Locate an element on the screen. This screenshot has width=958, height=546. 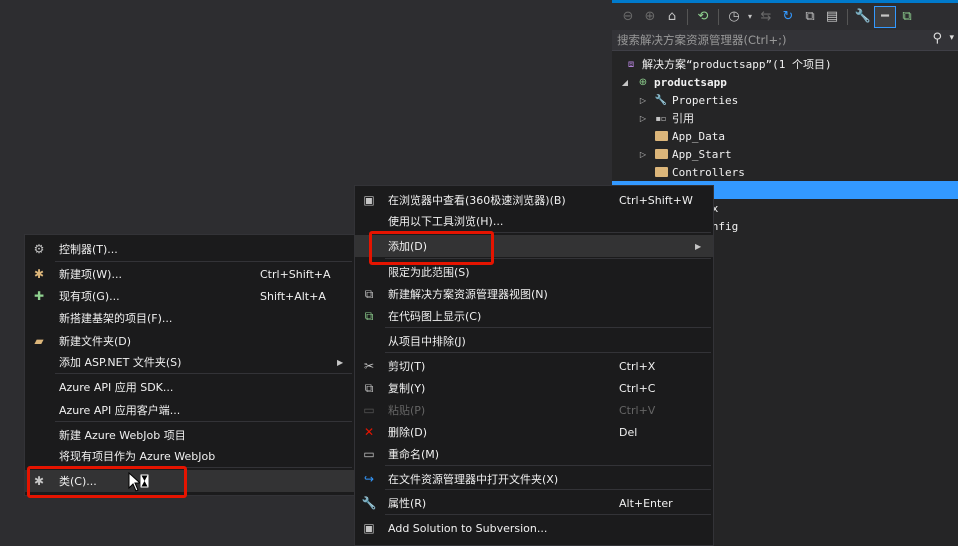
search-icon: ⚲ is located at coordinates (937, 38).